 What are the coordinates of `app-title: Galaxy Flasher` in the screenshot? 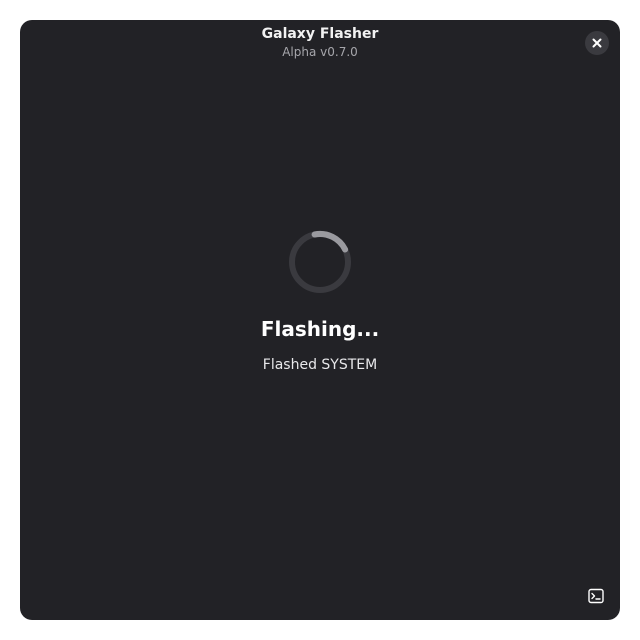 It's located at (320, 34).